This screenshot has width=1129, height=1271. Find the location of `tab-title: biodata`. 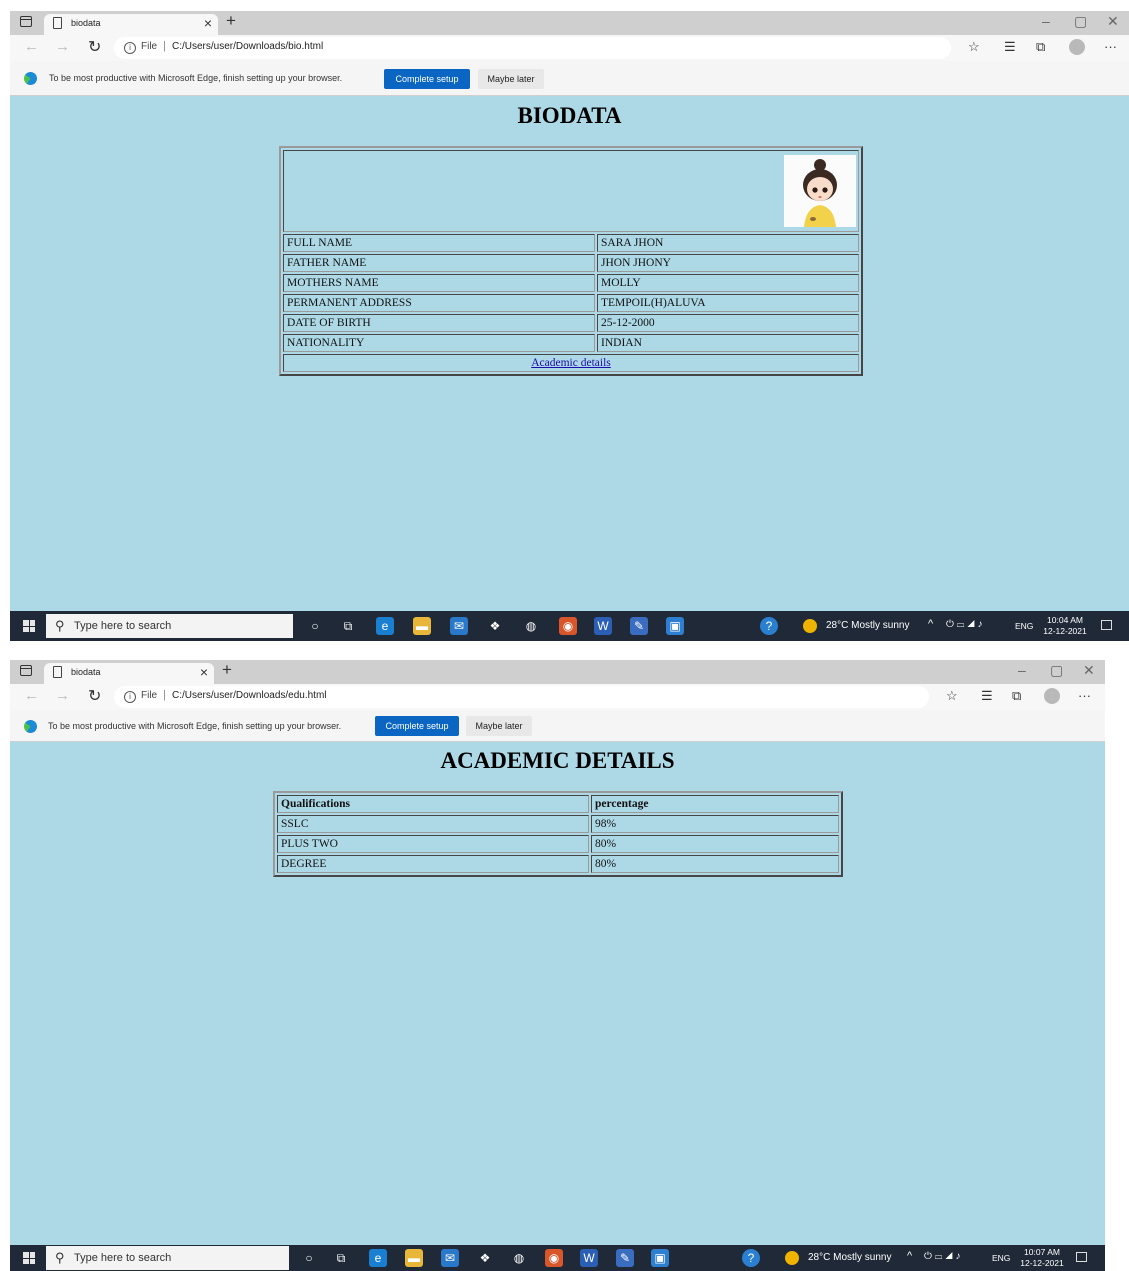

tab-title: biodata is located at coordinates (86, 23).